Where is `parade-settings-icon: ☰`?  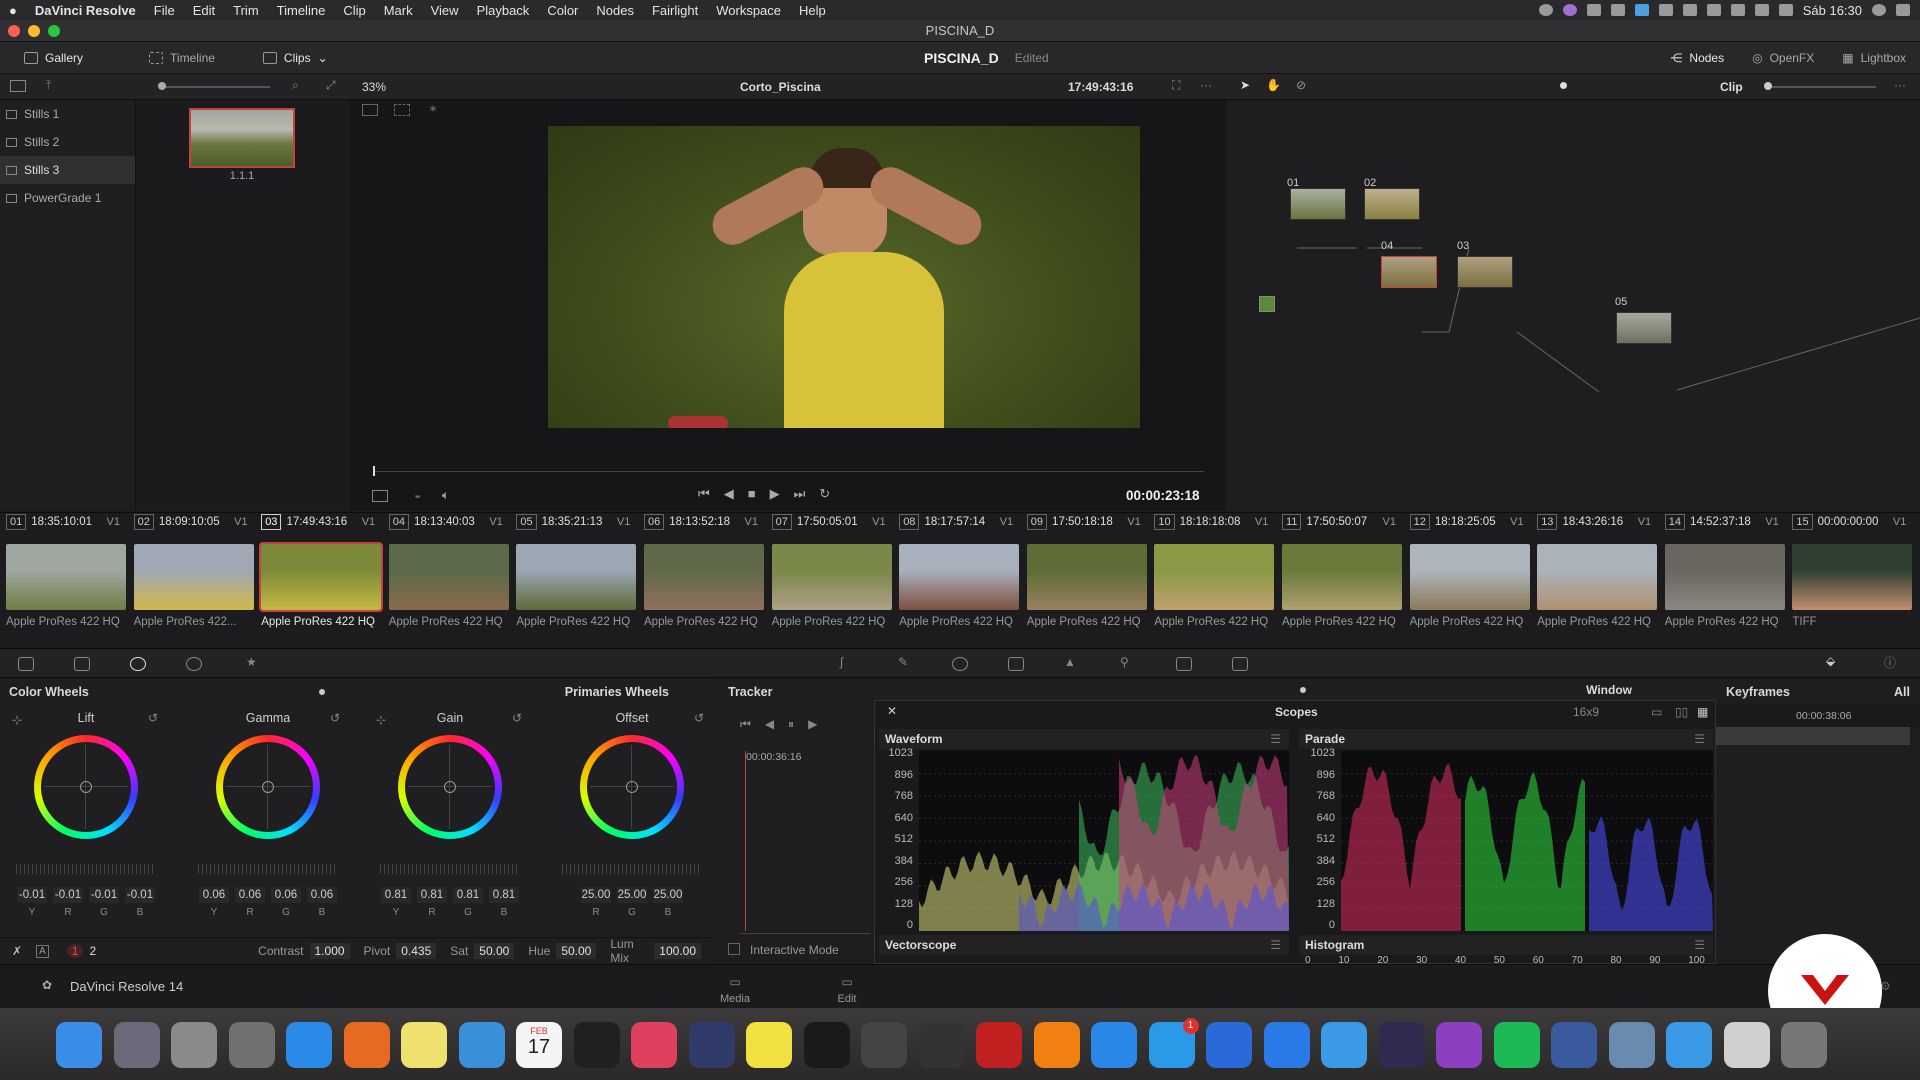
parade-settings-icon: ☰ is located at coordinates (1699, 739).